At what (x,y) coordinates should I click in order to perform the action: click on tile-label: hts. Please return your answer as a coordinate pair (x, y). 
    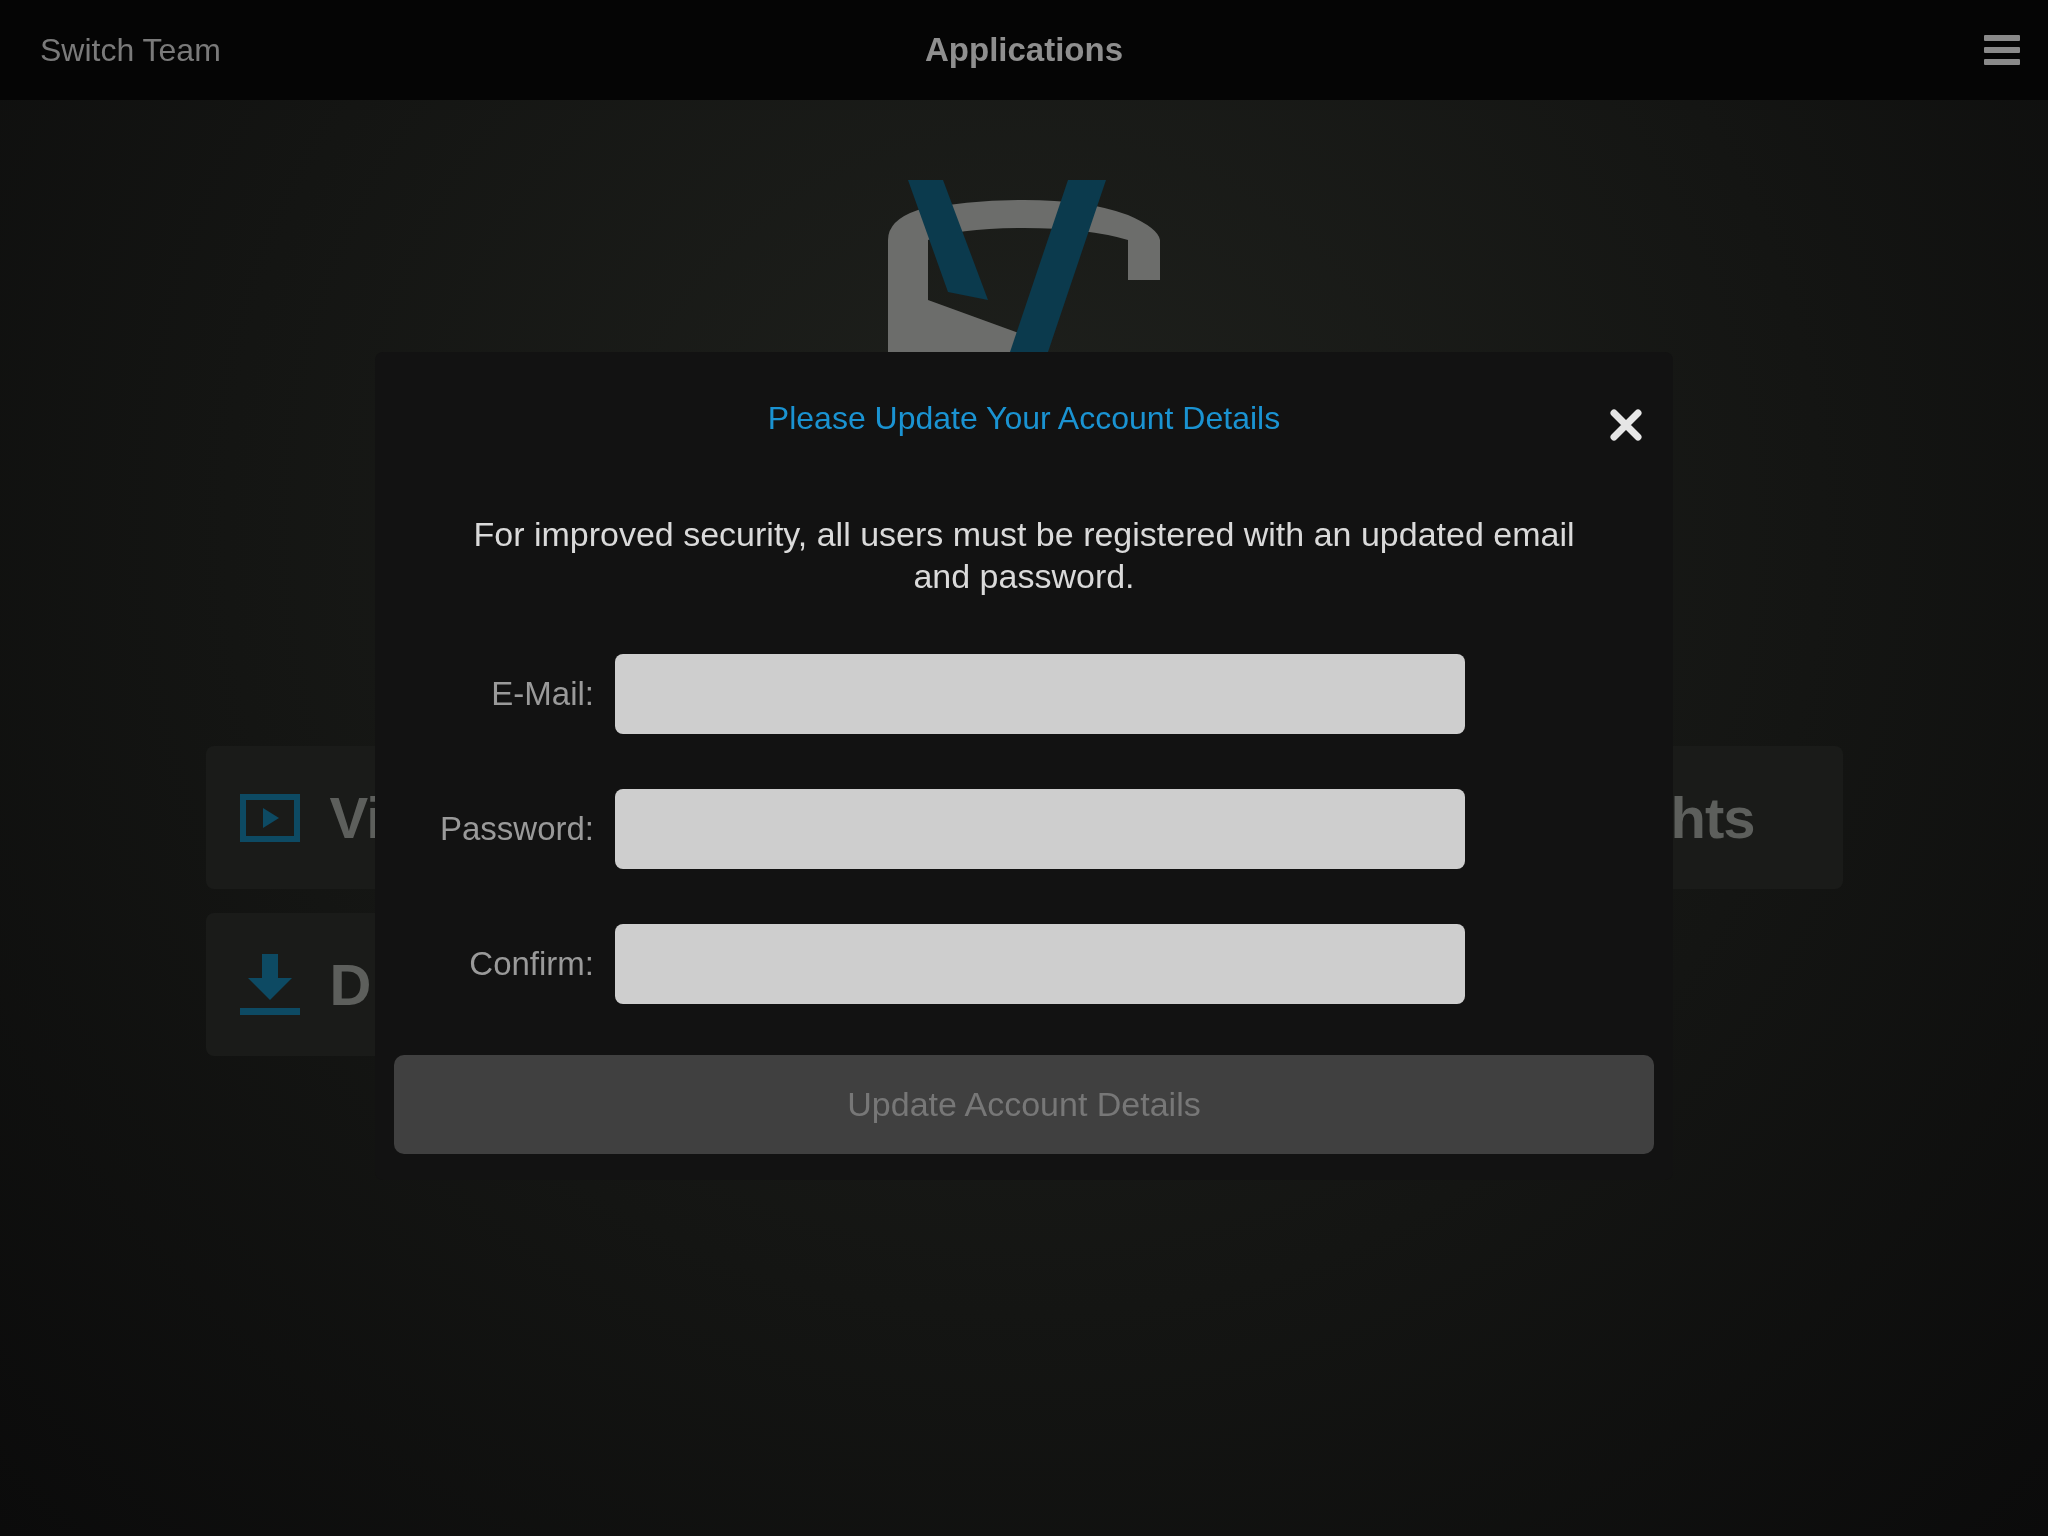
    Looking at the image, I should click on (1712, 817).